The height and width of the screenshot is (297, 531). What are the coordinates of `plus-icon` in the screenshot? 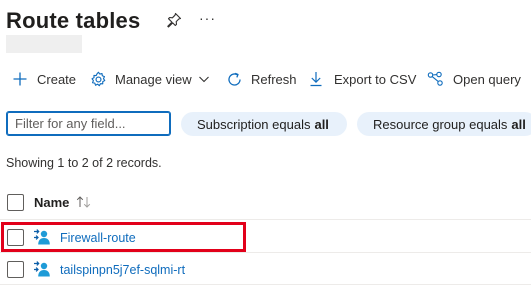 It's located at (20, 79).